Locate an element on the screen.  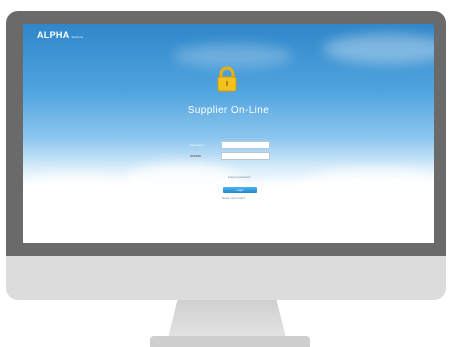
padlock-icon is located at coordinates (227, 79).